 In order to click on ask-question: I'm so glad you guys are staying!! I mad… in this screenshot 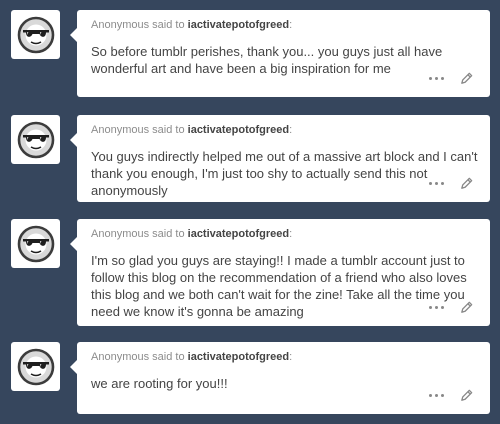, I will do `click(279, 286)`.